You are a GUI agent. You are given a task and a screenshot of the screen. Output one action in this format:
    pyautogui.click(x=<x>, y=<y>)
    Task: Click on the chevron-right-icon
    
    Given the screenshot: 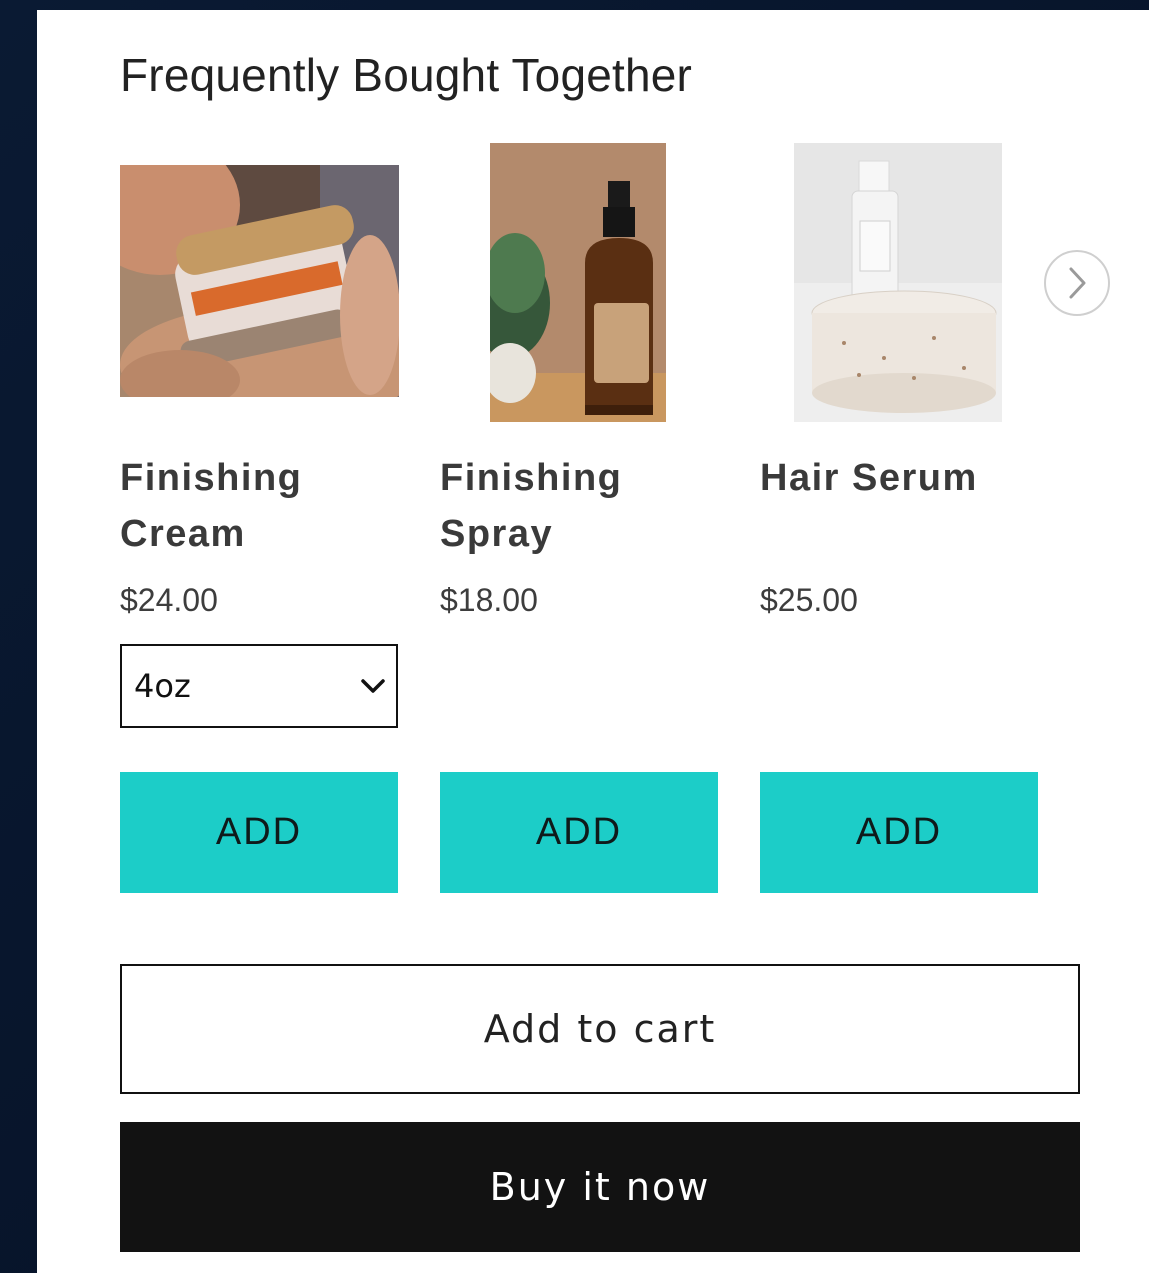 What is the action you would take?
    pyautogui.click(x=1077, y=283)
    